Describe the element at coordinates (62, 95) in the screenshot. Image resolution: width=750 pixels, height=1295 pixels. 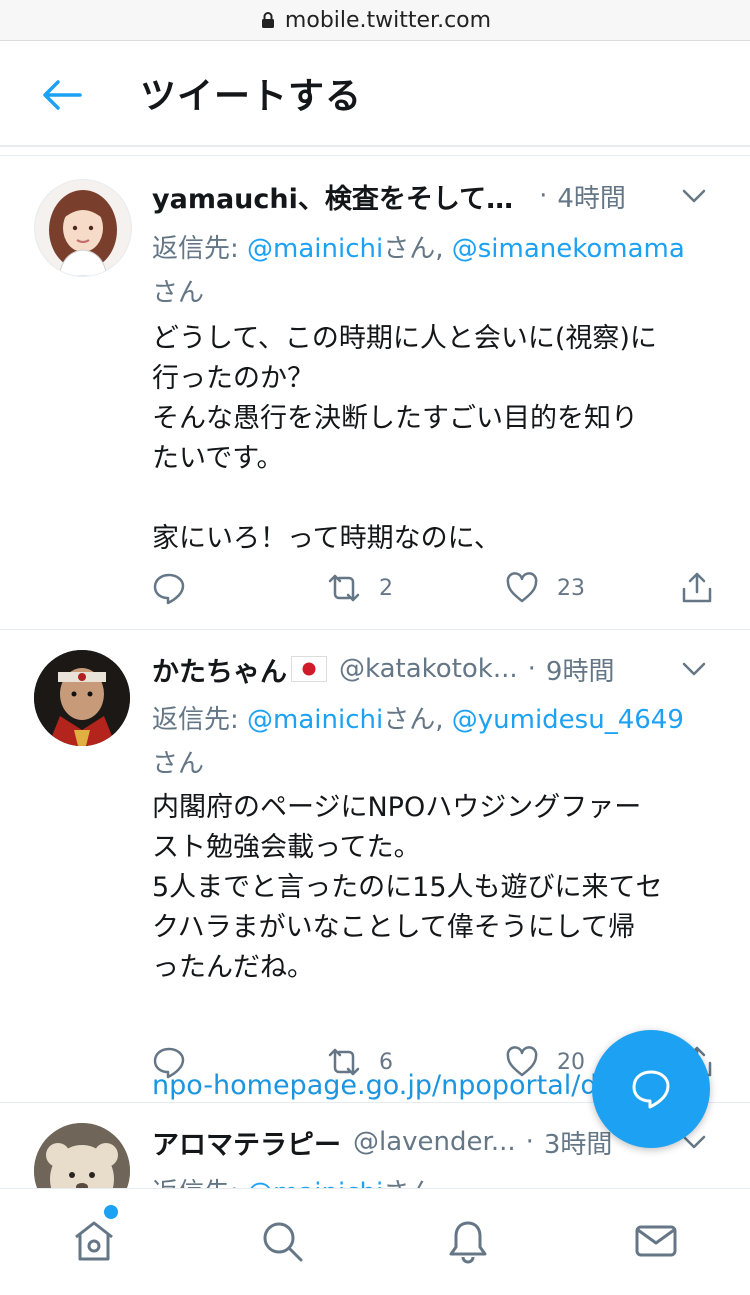
I see `back-arrow-icon` at that location.